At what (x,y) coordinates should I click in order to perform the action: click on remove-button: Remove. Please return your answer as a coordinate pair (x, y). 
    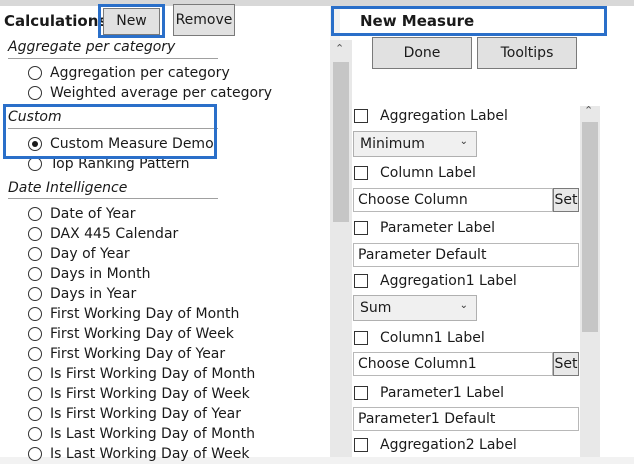
    Looking at the image, I should click on (204, 20).